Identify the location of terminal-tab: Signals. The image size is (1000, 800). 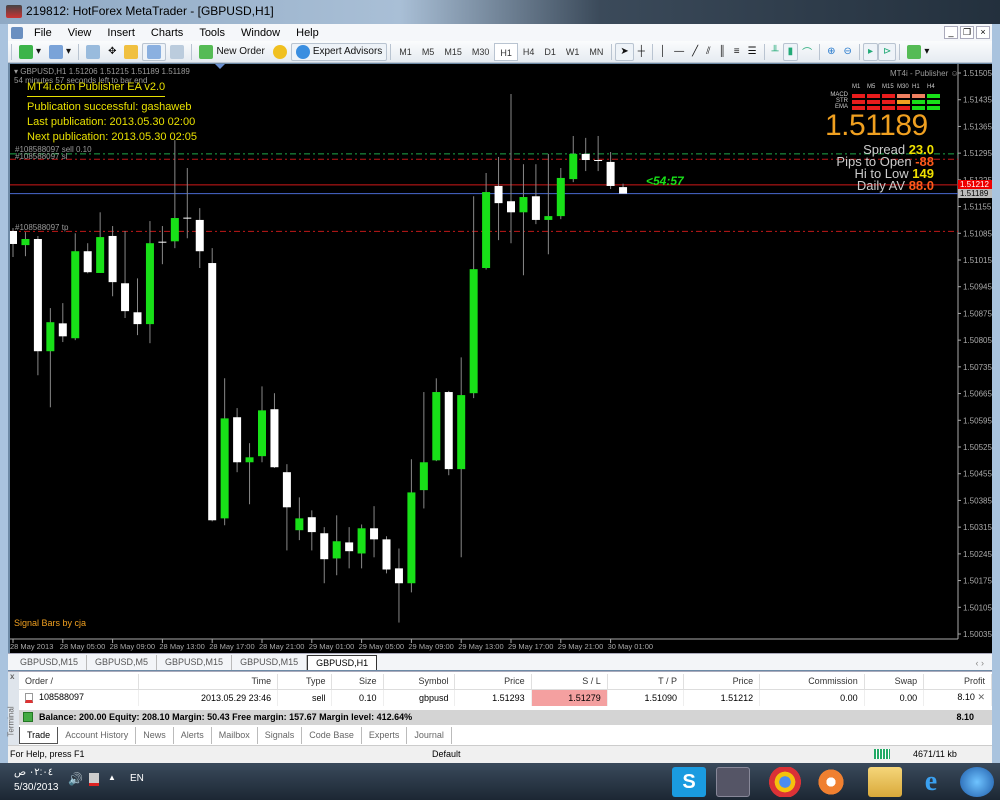
(280, 735).